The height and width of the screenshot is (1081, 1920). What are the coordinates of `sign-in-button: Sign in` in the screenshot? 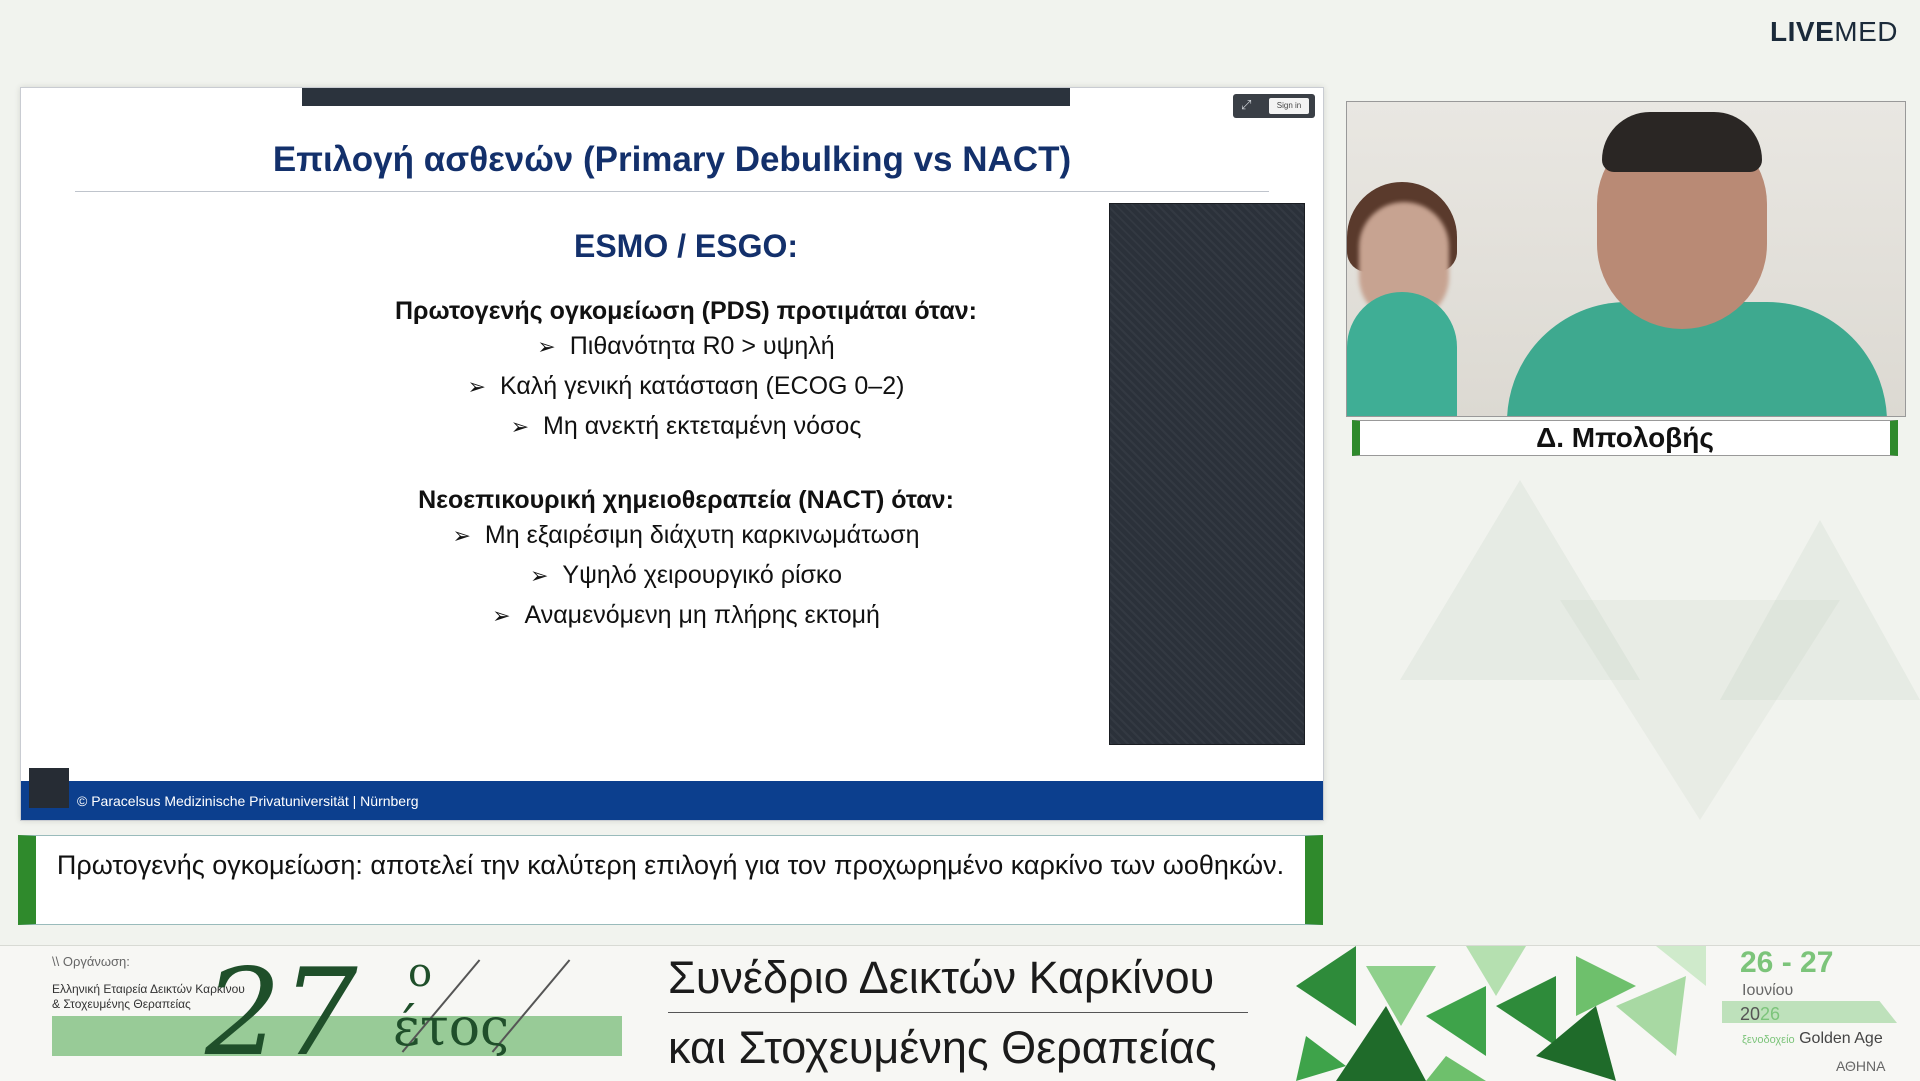 It's located at (1289, 106).